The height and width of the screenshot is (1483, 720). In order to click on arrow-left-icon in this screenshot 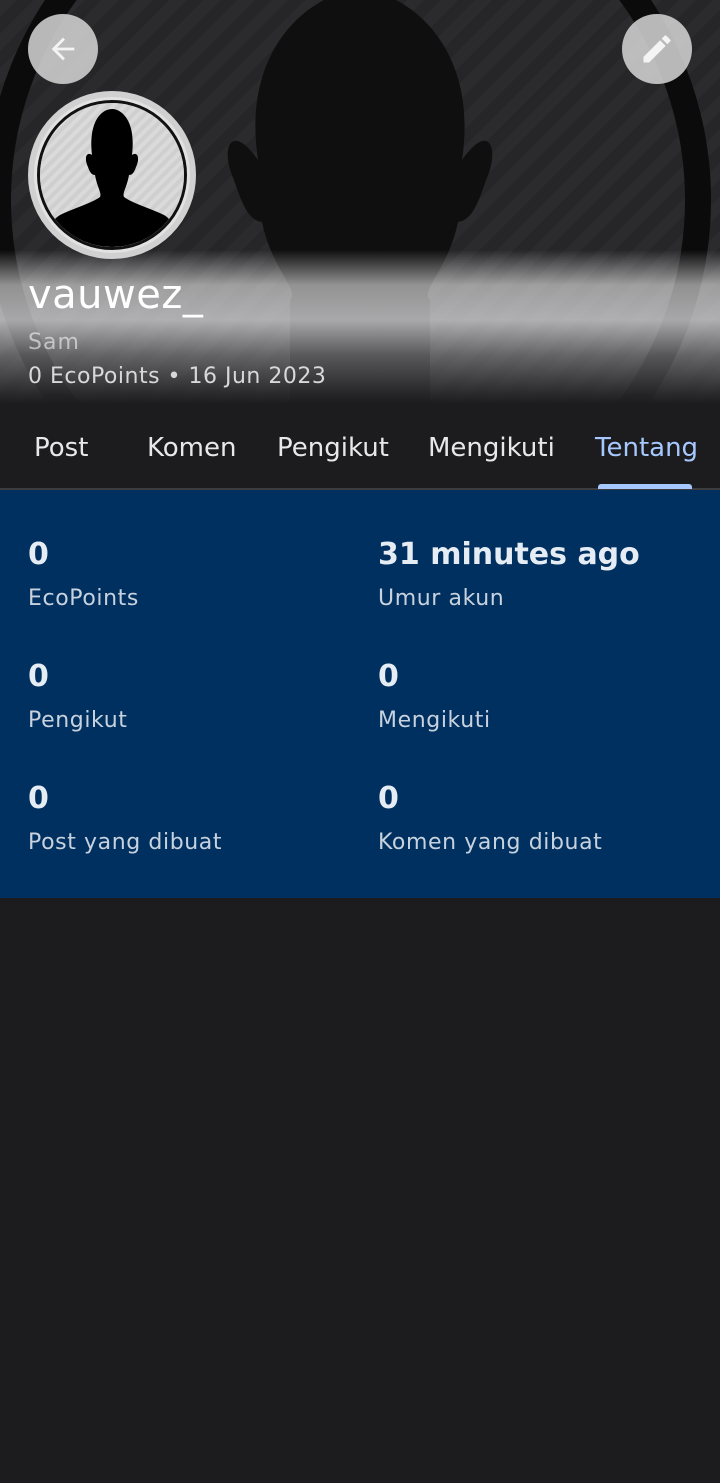, I will do `click(63, 49)`.